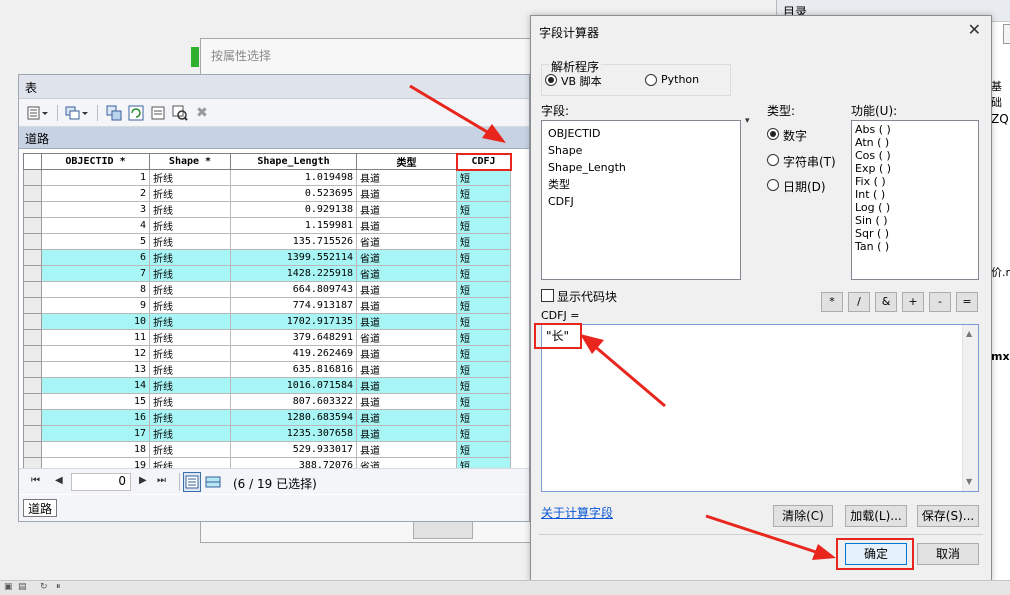 This screenshot has height=595, width=1010. I want to click on zoom-to-selected-icon, so click(180, 113).